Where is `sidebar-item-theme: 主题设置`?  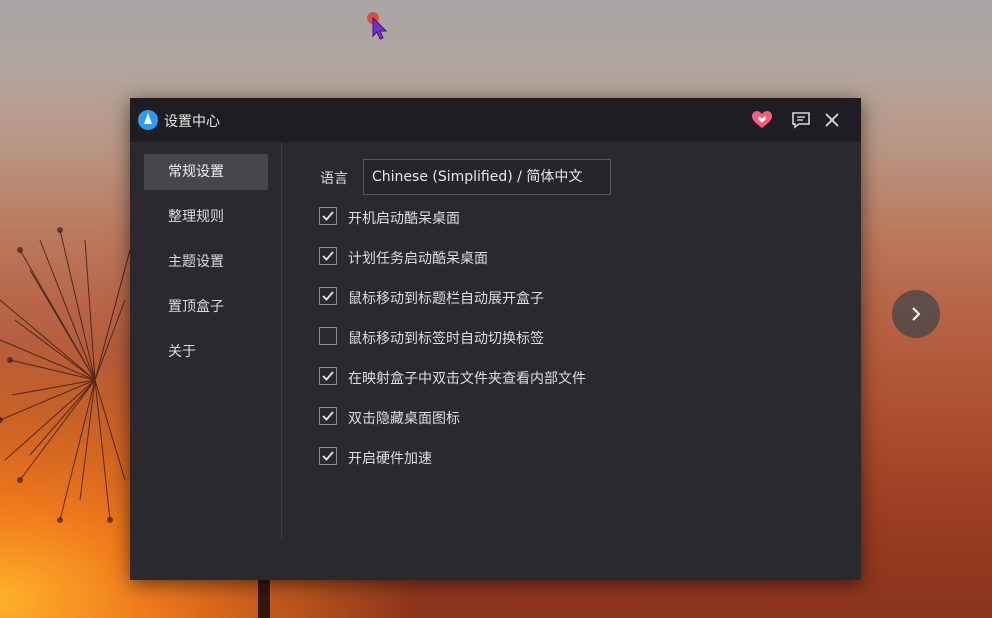 sidebar-item-theme: 主题设置 is located at coordinates (206, 262).